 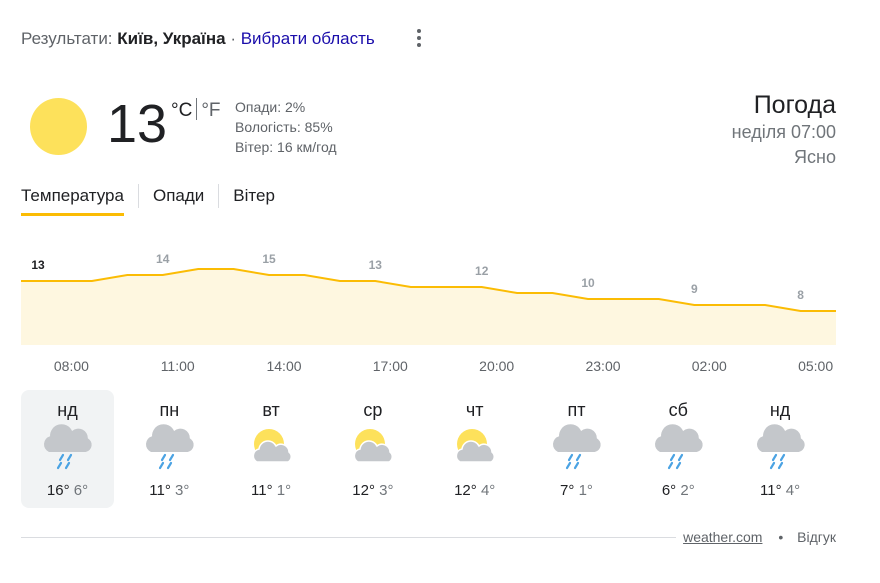 What do you see at coordinates (181, 110) in the screenshot?
I see `celsius-toggle: °C` at bounding box center [181, 110].